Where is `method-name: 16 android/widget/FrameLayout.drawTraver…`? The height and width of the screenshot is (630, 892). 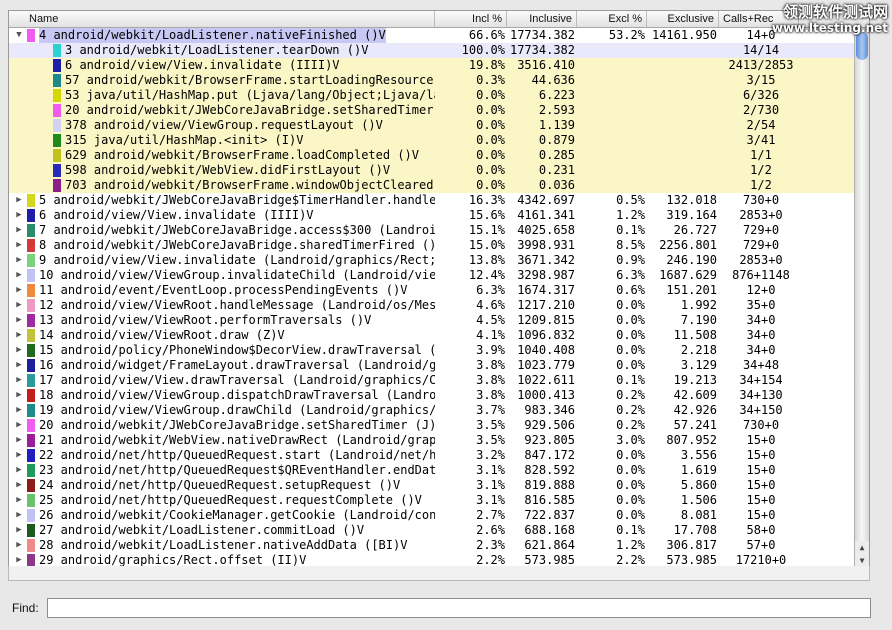 method-name: 16 android/widget/FrameLayout.drawTraver… is located at coordinates (237, 365).